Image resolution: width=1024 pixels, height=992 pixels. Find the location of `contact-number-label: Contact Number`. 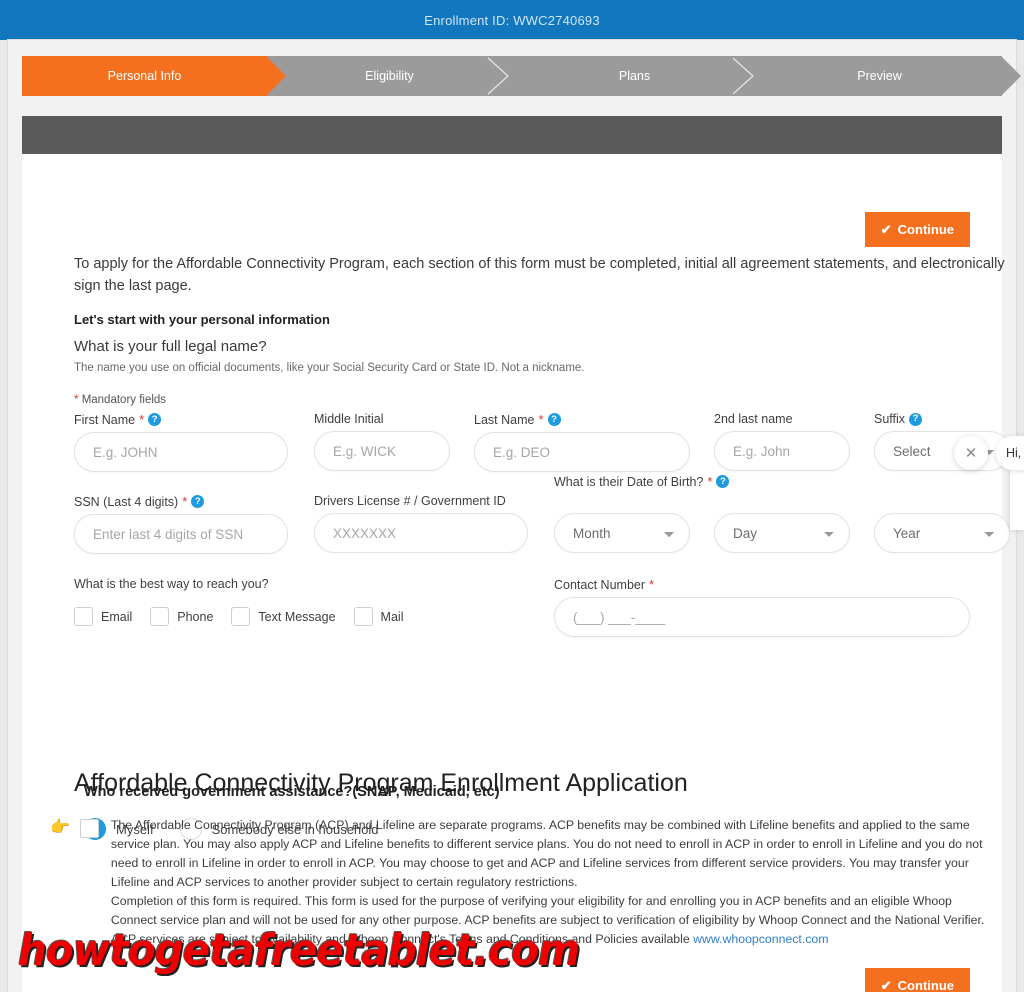

contact-number-label: Contact Number is located at coordinates (600, 584).